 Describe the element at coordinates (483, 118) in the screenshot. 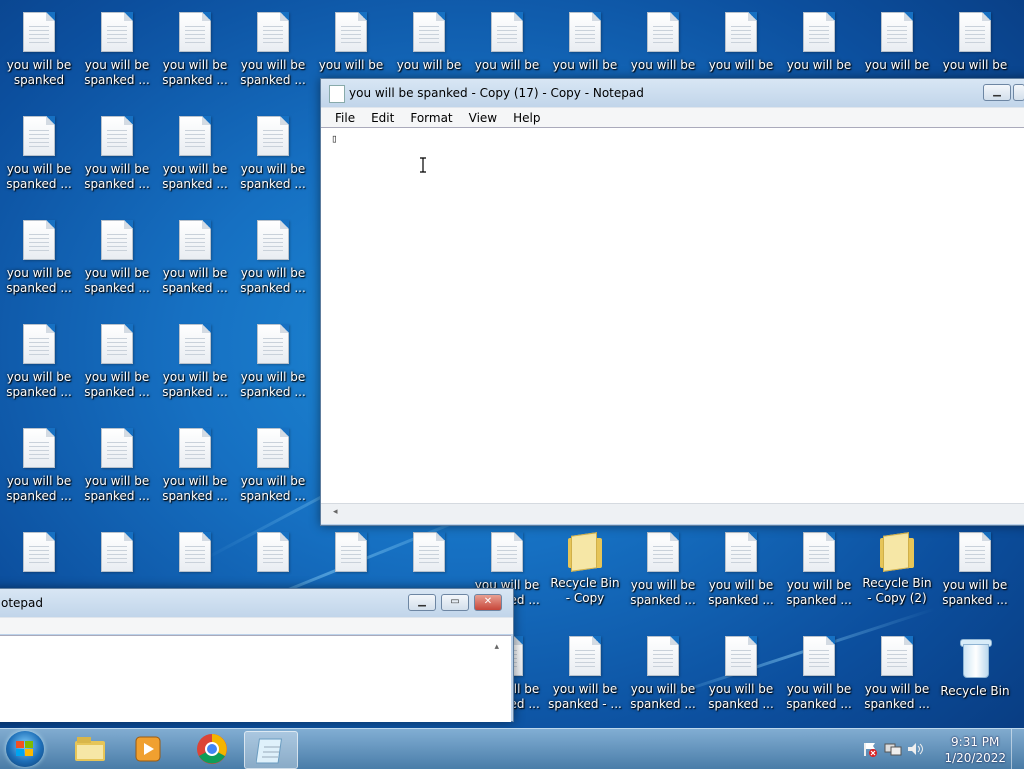

I see `menu-view: View` at that location.